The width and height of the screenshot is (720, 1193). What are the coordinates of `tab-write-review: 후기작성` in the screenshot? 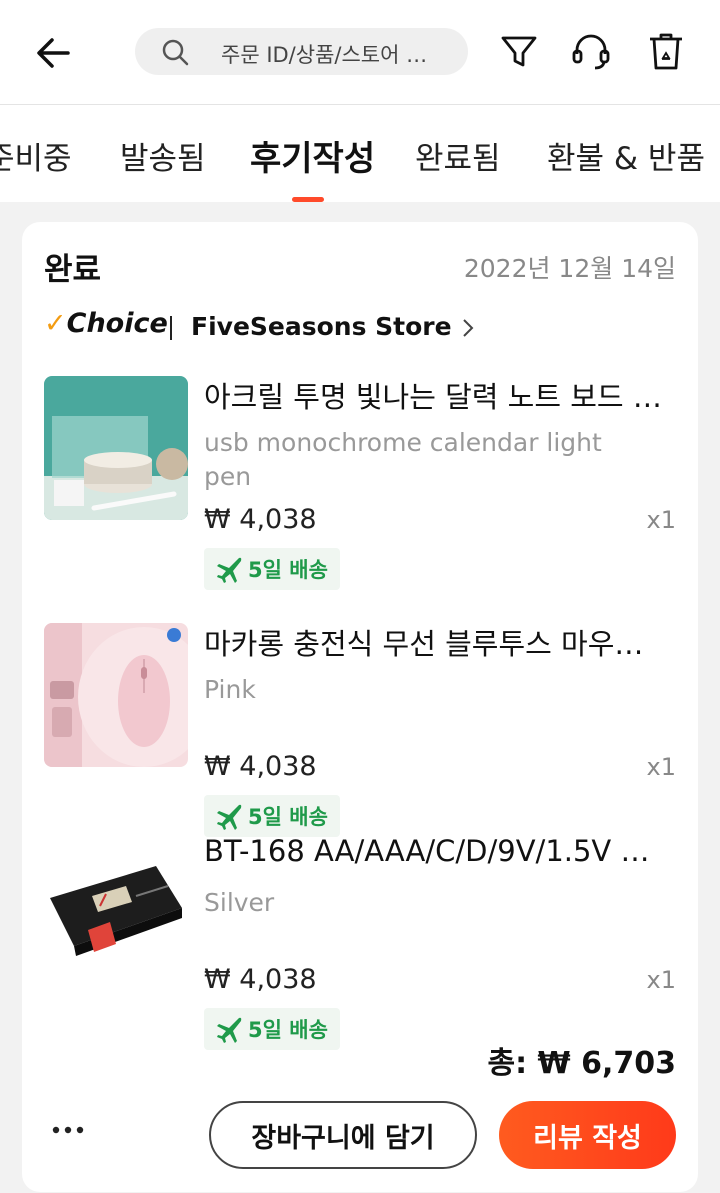 It's located at (312, 155).